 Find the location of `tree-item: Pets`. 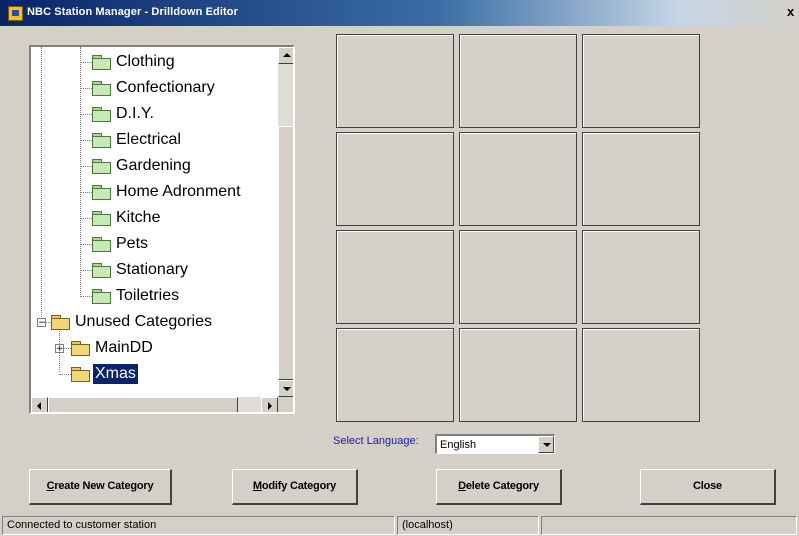

tree-item: Pets is located at coordinates (132, 244).